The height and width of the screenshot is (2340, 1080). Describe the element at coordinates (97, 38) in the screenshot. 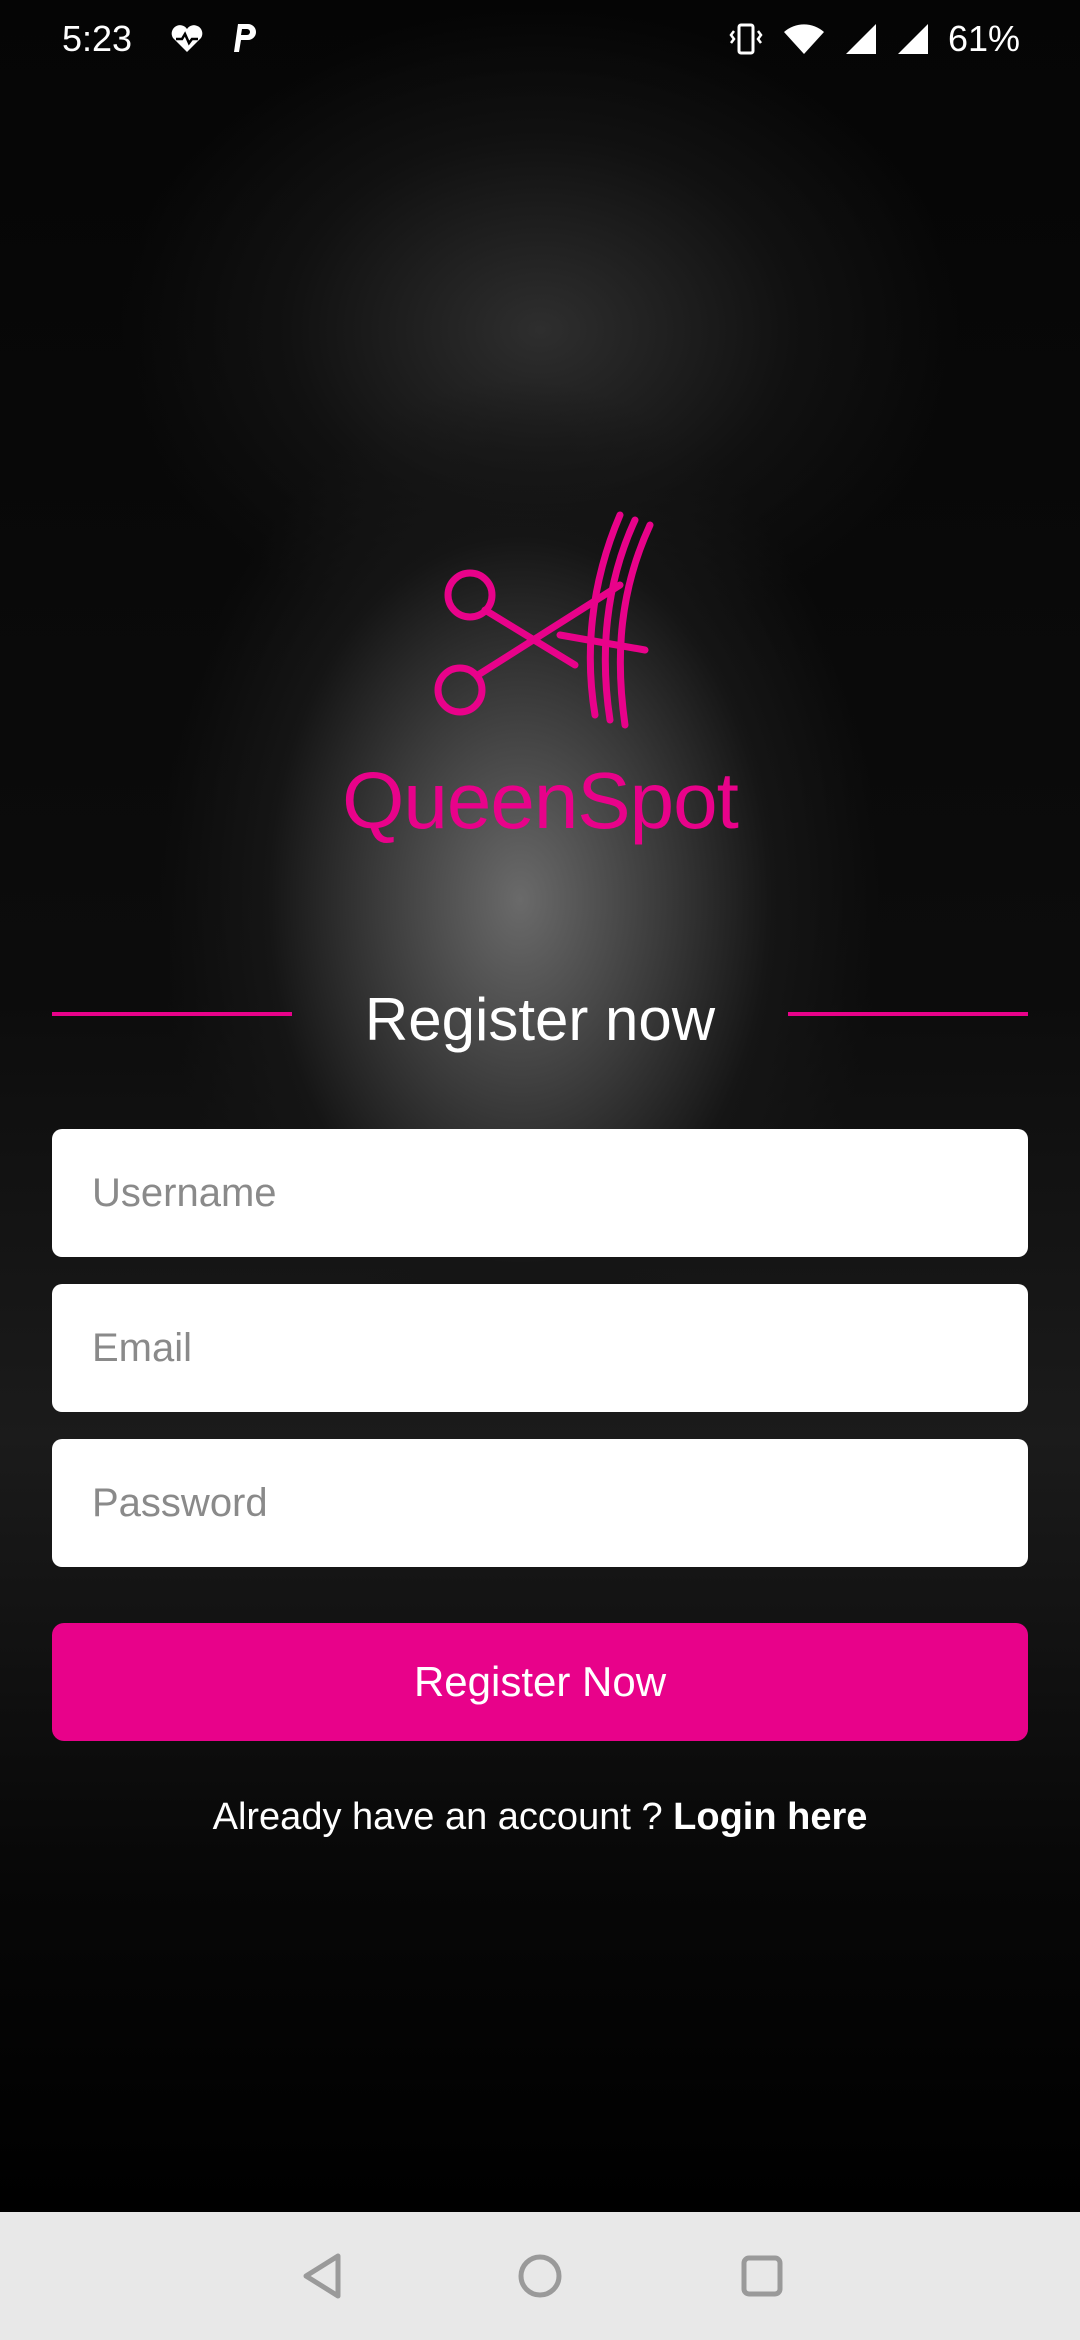

I see `status-time: 5:23` at that location.